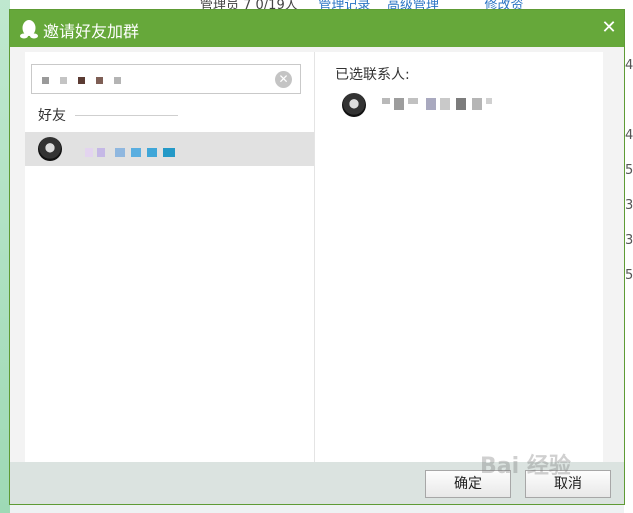  Describe the element at coordinates (29, 29) in the screenshot. I see `qq-penguin-icon` at that location.